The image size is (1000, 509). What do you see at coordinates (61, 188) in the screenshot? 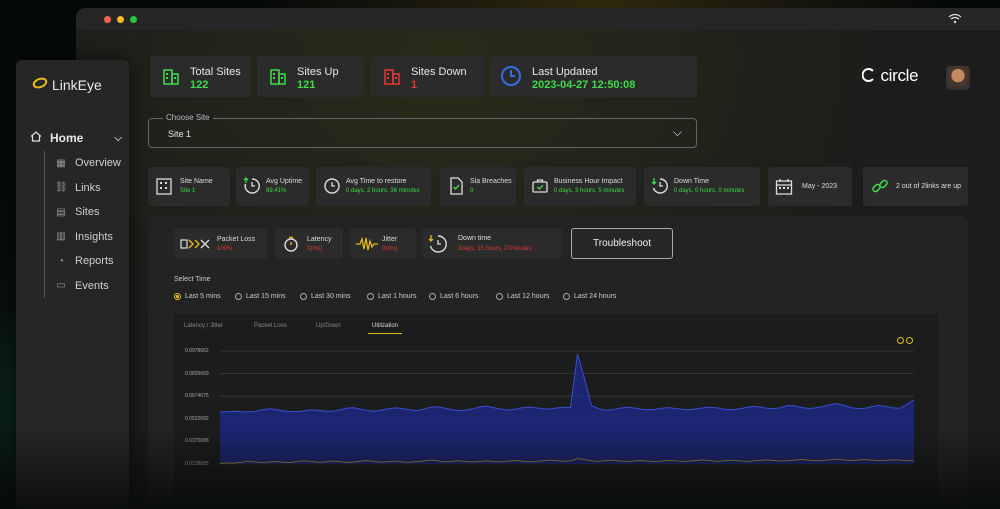
I see `link-icon: ⛓` at bounding box center [61, 188].